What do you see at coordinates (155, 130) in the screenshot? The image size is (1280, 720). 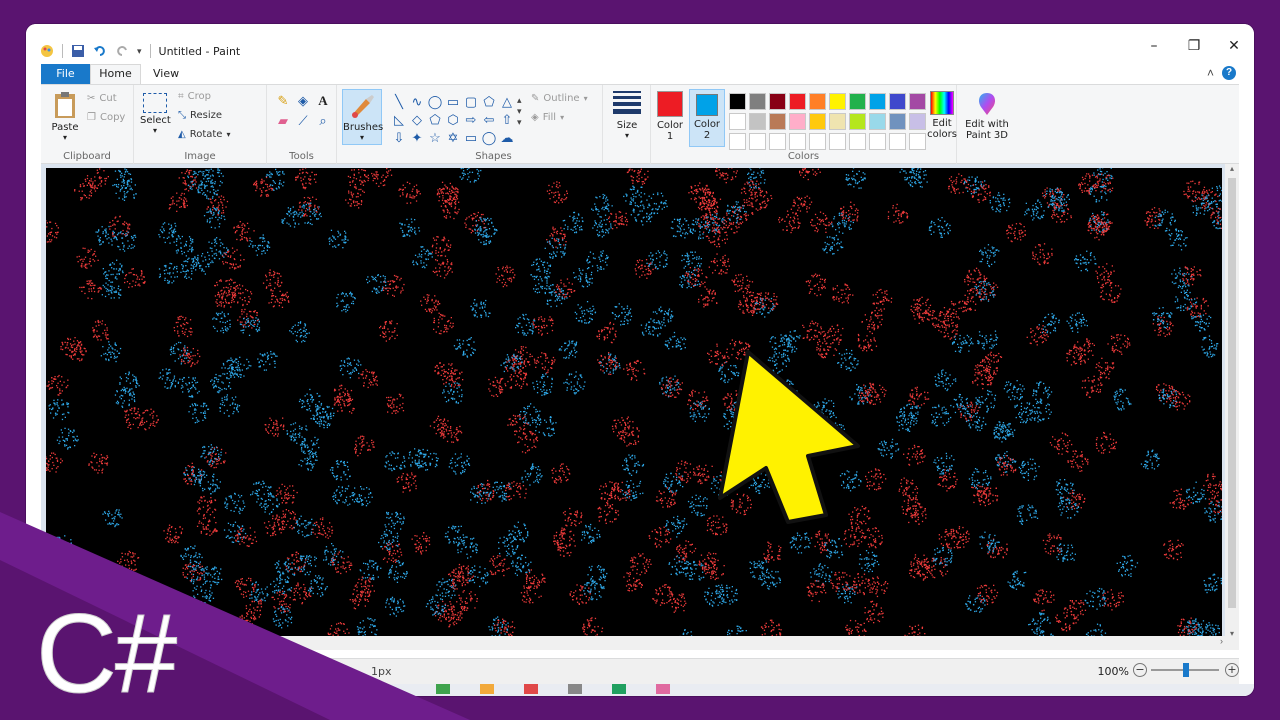 I see `select-dropdown-icon: ▾` at bounding box center [155, 130].